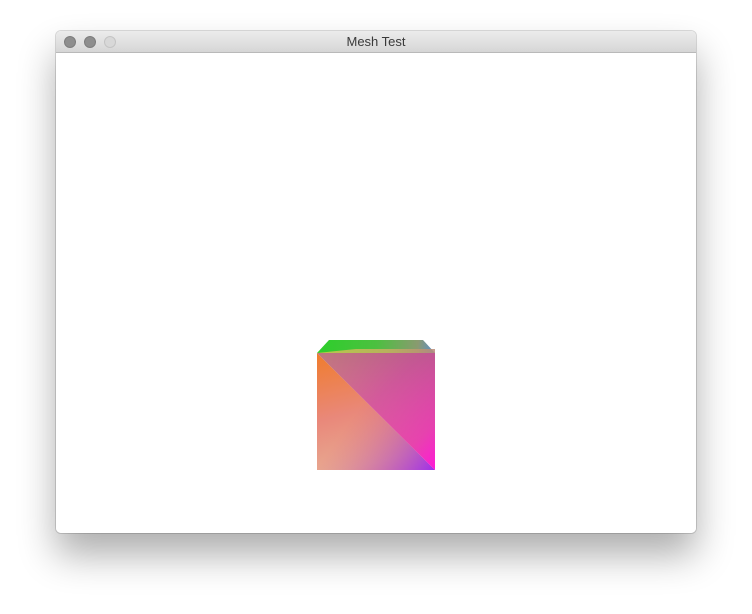  What do you see at coordinates (376, 405) in the screenshot?
I see `mesh-cube` at bounding box center [376, 405].